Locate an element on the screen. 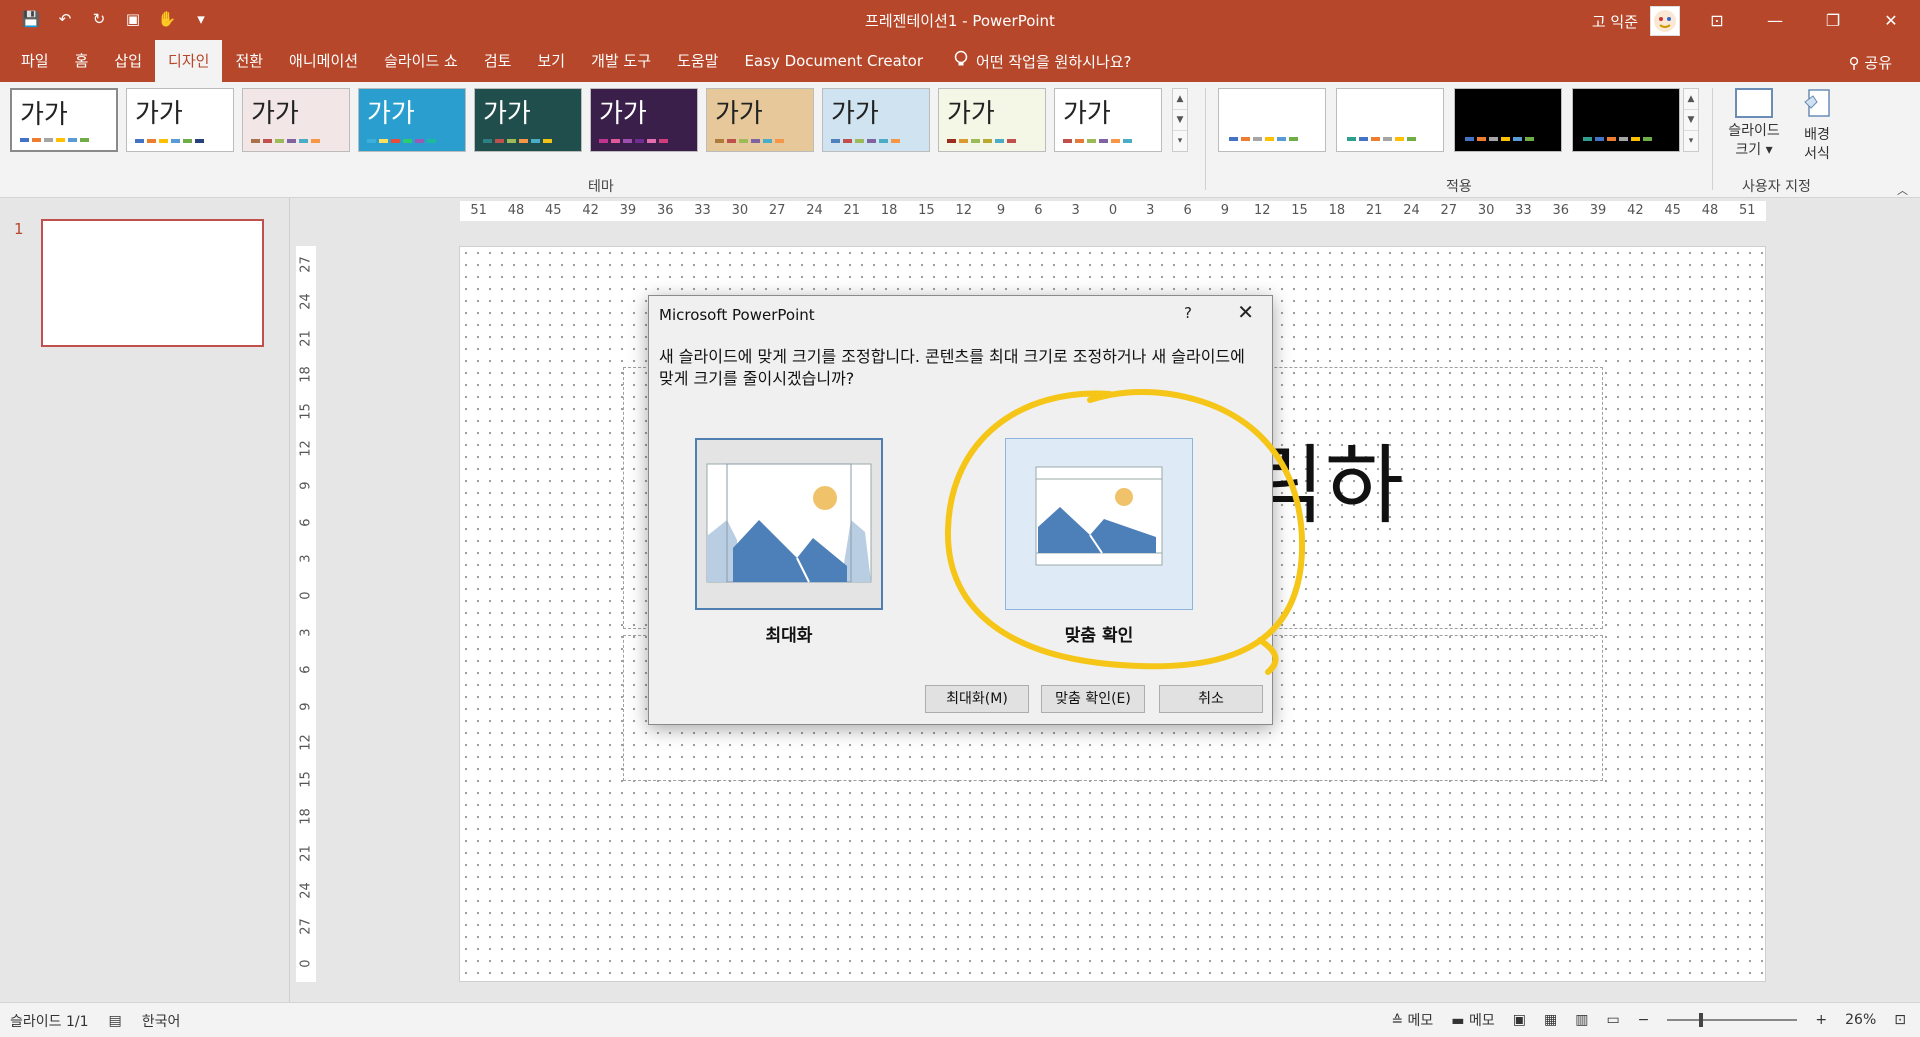 The image size is (1920, 1037). ruler-tick-label: 9 is located at coordinates (306, 485).